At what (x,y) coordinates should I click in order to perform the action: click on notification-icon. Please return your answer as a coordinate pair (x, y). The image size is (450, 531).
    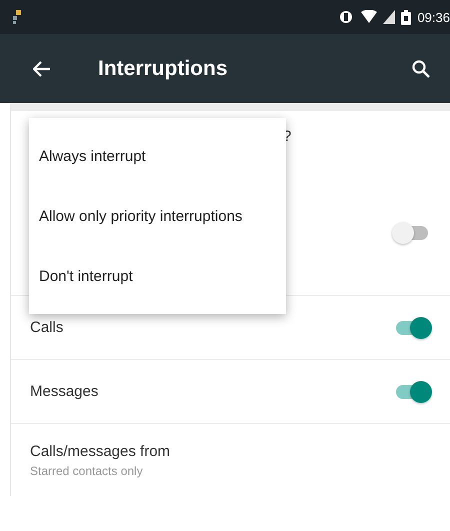
    Looking at the image, I should click on (17, 17).